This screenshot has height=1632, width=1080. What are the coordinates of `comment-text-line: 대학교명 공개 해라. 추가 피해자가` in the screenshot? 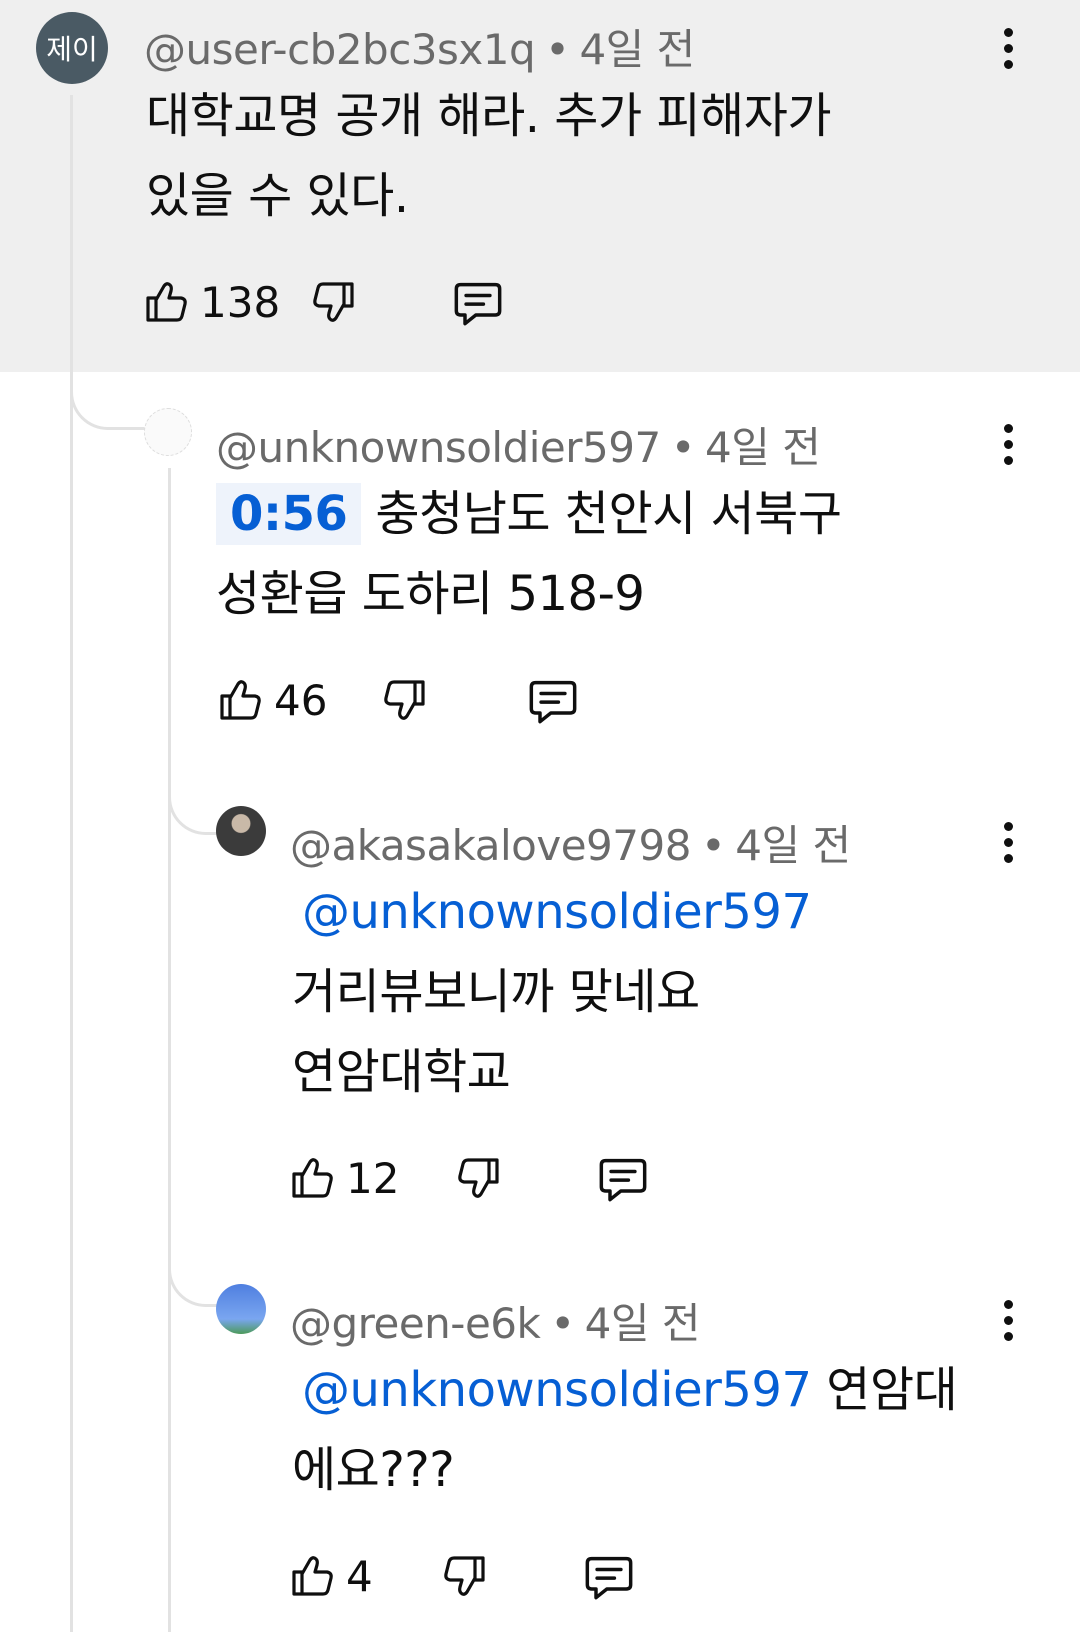 It's located at (489, 116).